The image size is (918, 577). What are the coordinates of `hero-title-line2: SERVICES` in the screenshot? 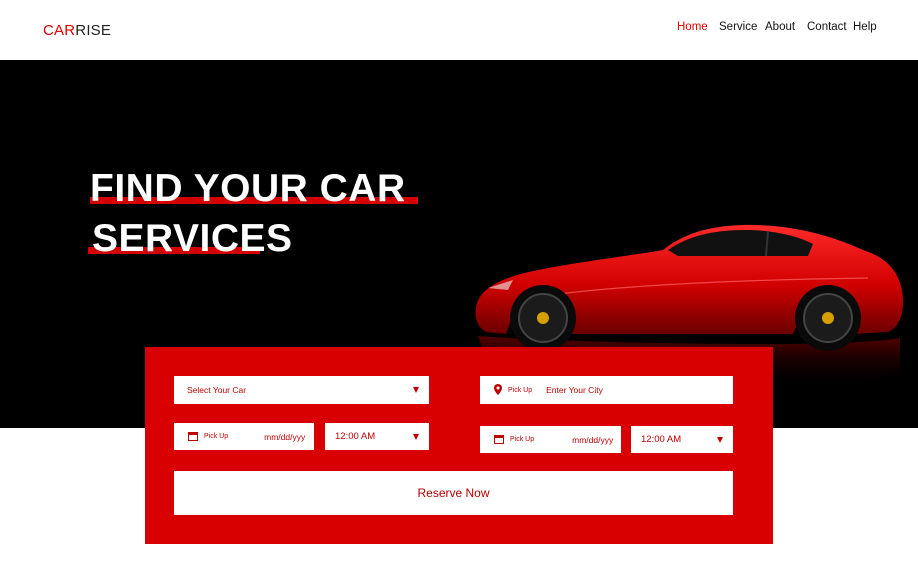 It's located at (192, 238).